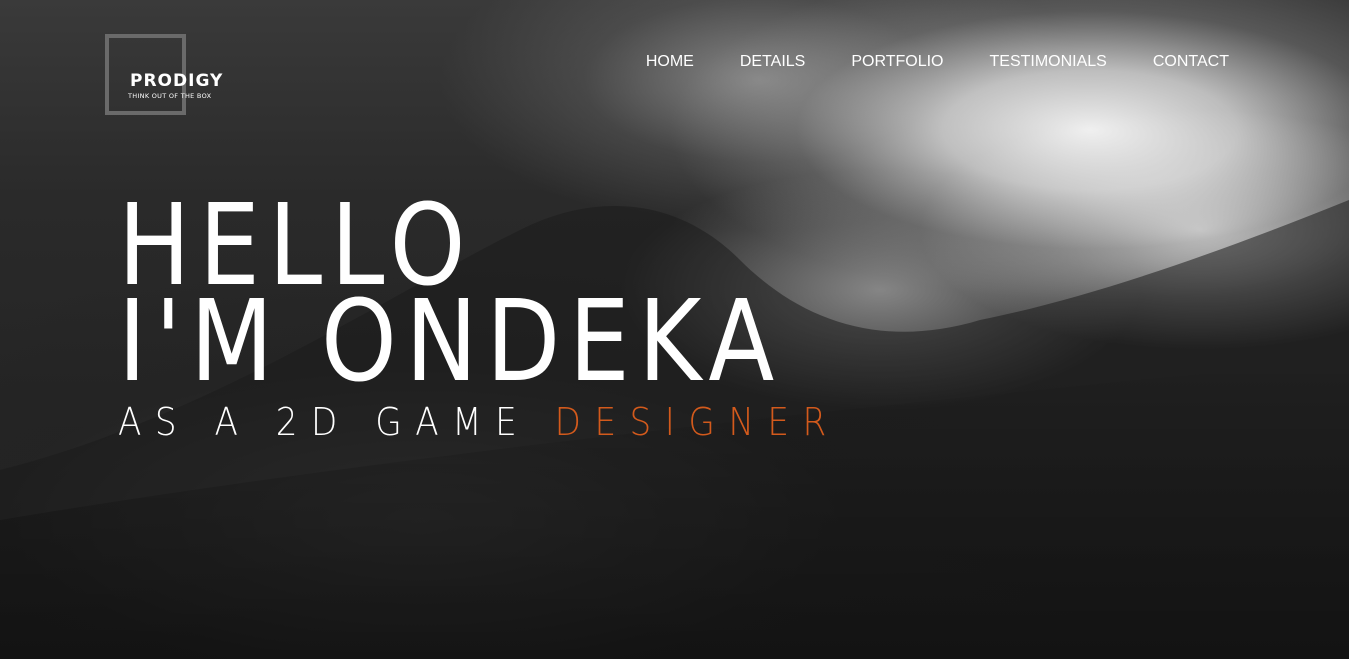  What do you see at coordinates (670, 62) in the screenshot?
I see `nav-home: HOME` at bounding box center [670, 62].